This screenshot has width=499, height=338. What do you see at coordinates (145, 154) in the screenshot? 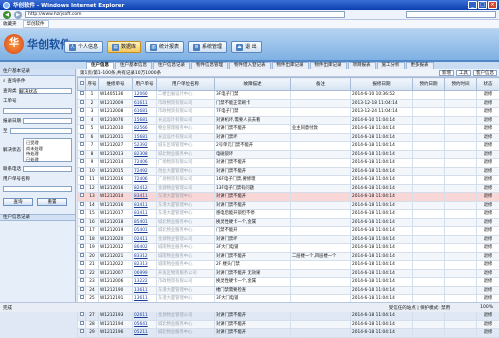
I see `user-code: 82308` at bounding box center [145, 154].